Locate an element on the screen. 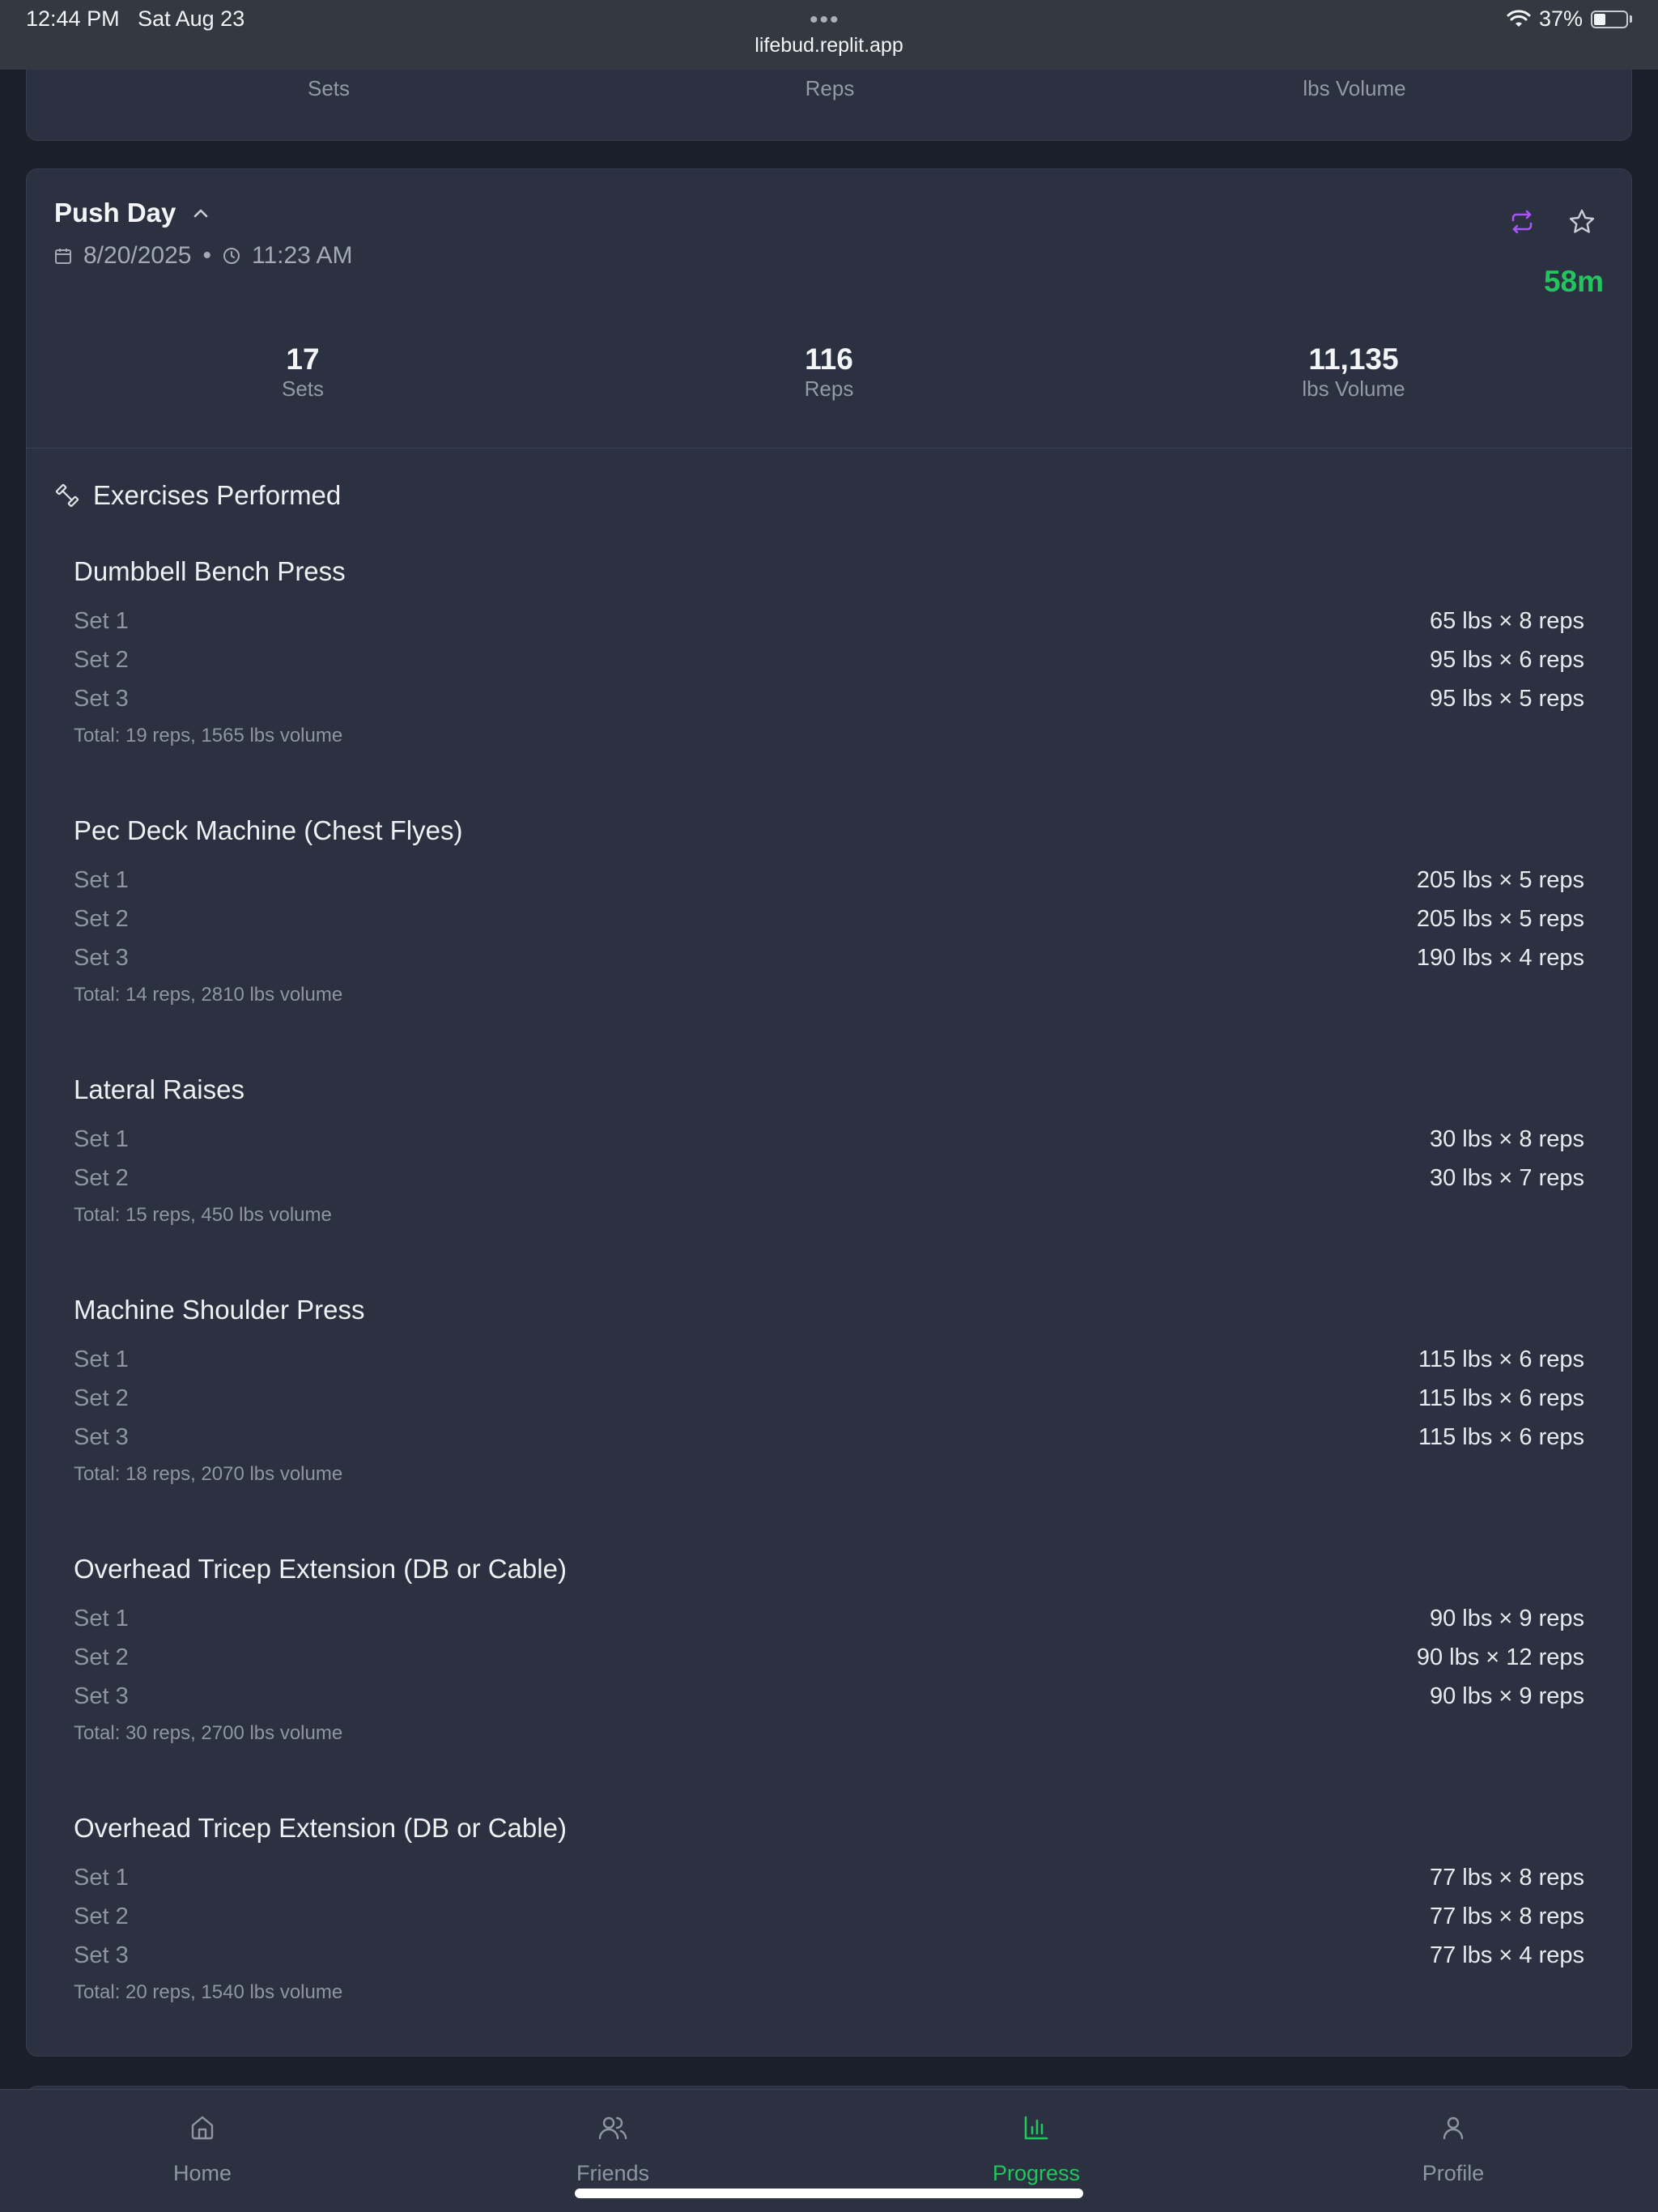 The height and width of the screenshot is (2212, 1658). exercise-name: Lateral Raises is located at coordinates (159, 1089).